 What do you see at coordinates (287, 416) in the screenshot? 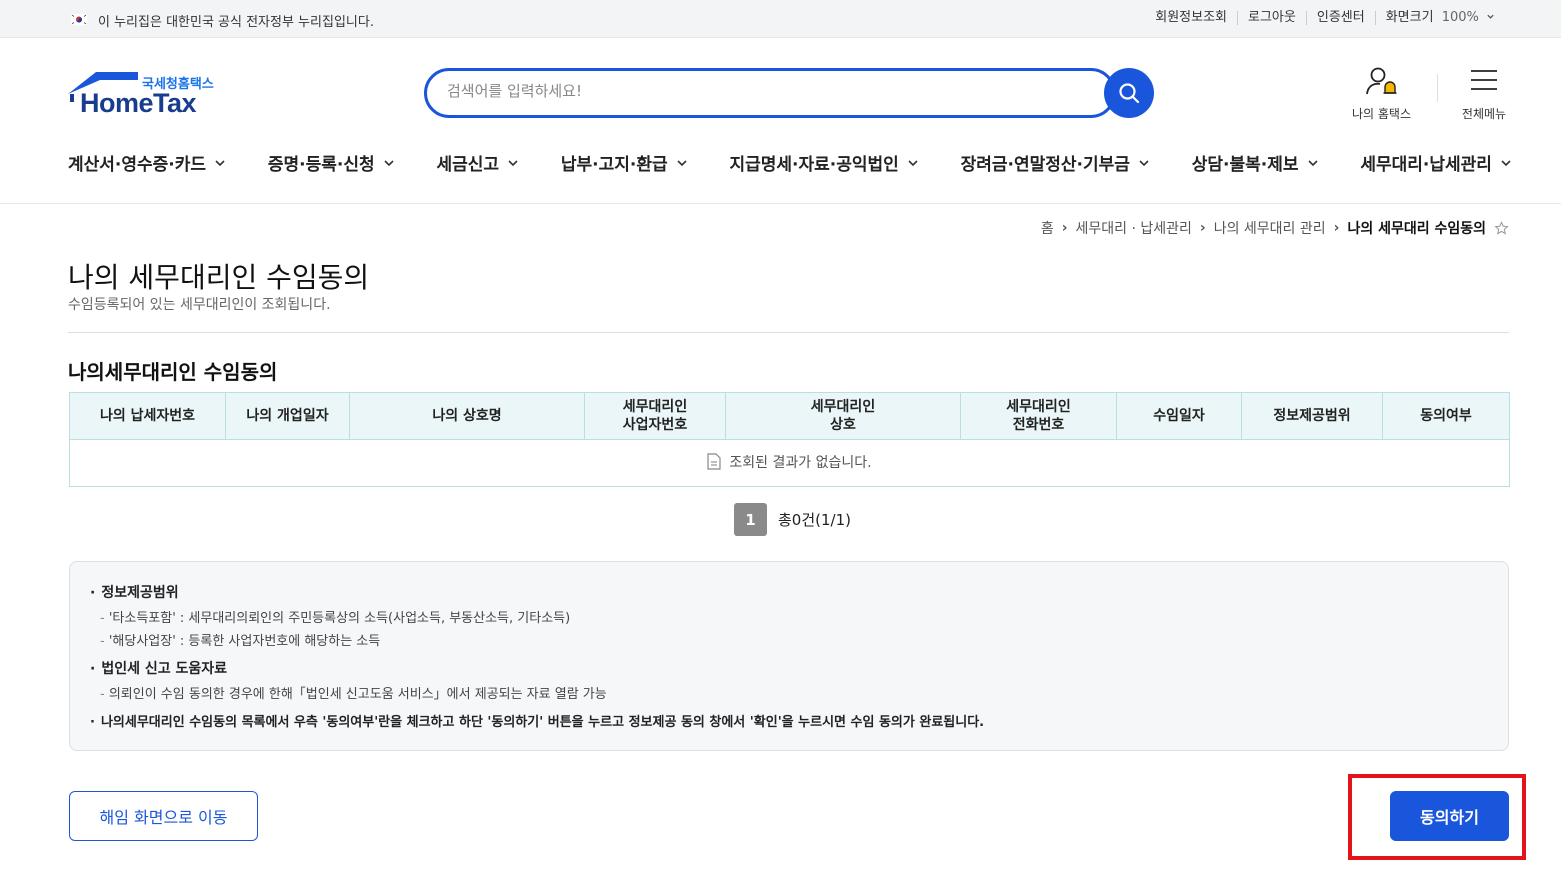
I see `col-header-open-date: 나의 개업일자` at bounding box center [287, 416].